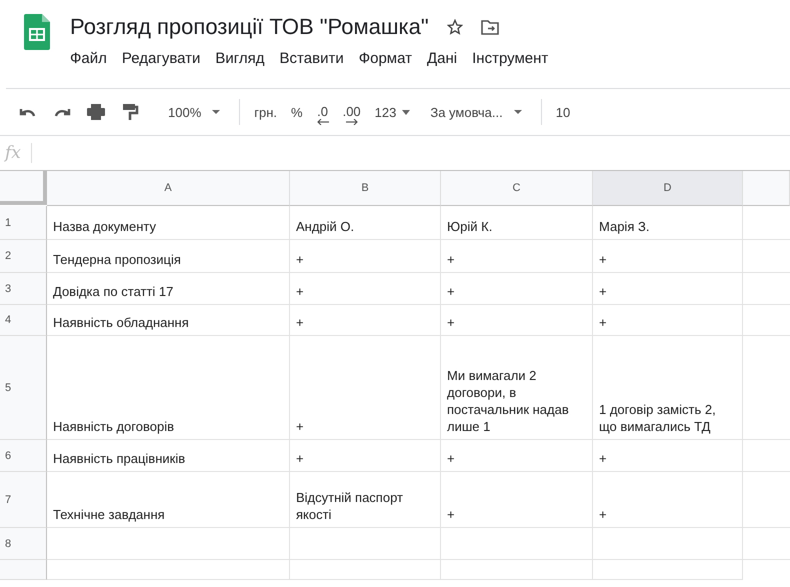  I want to click on menu-item: Дані, so click(442, 58).